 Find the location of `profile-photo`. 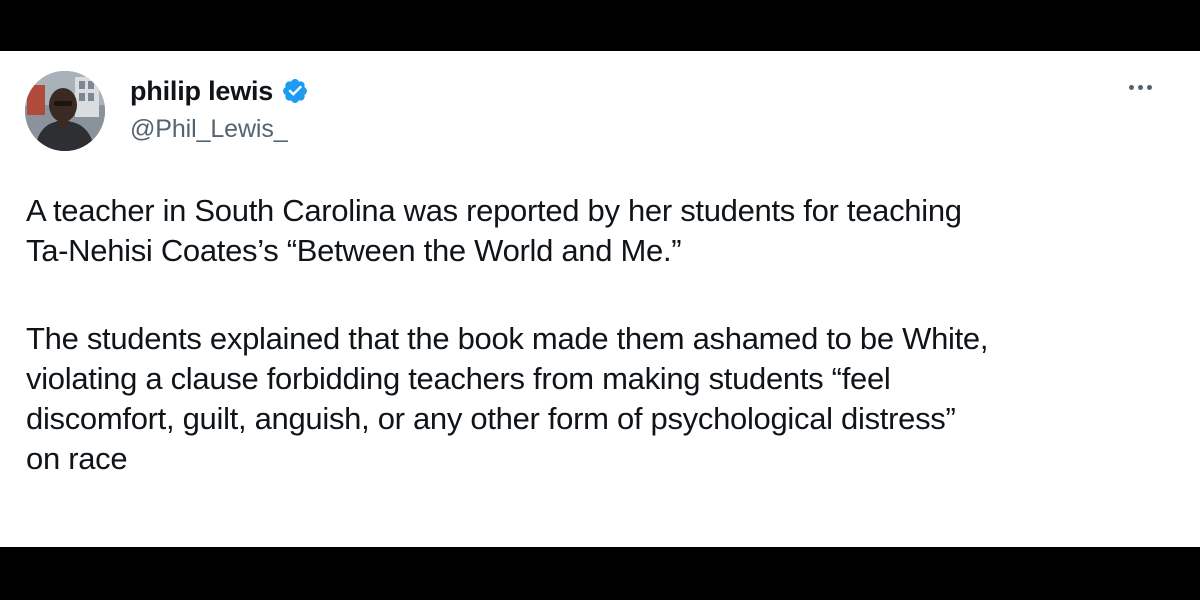

profile-photo is located at coordinates (65, 111).